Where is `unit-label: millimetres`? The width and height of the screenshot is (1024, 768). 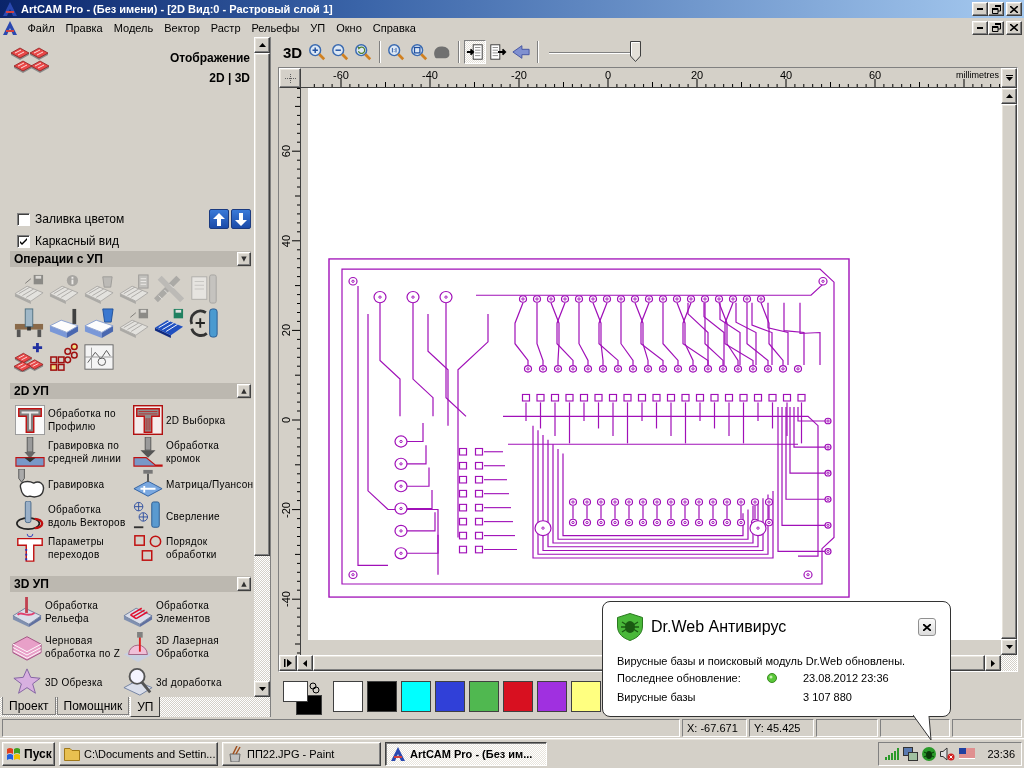
unit-label: millimetres is located at coordinates (977, 75).